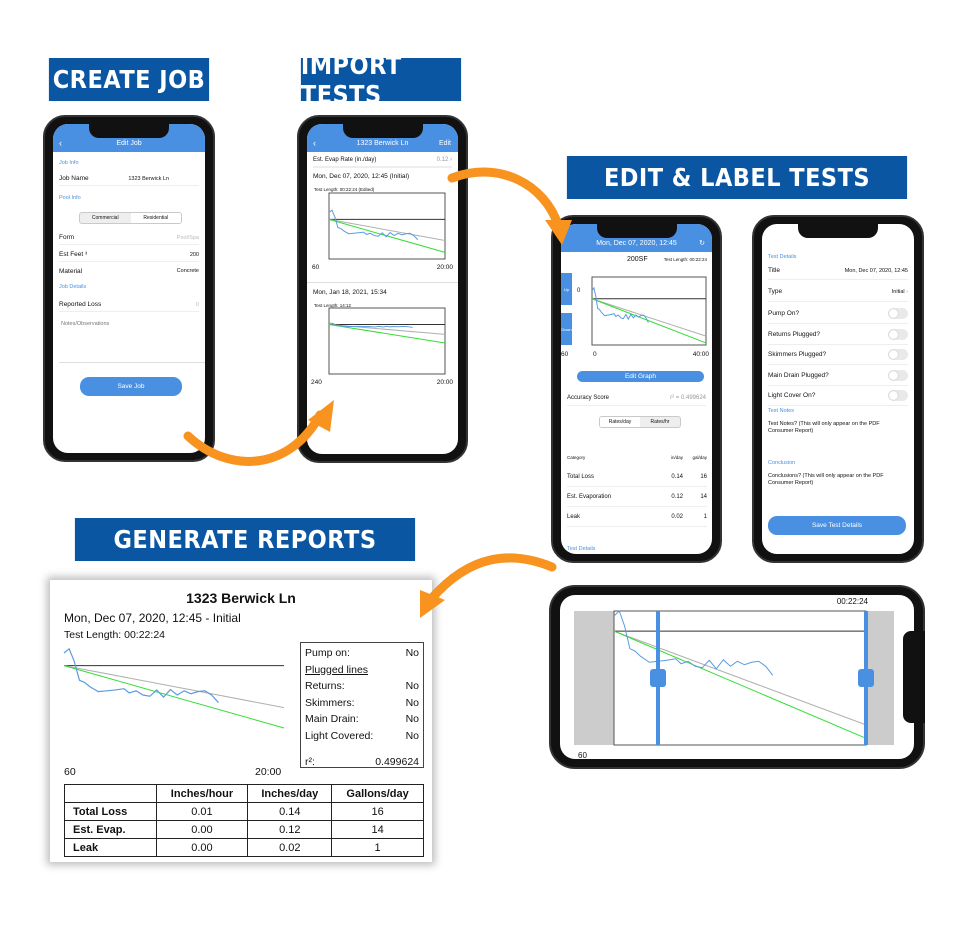 The width and height of the screenshot is (960, 926). Describe the element at coordinates (505, 198) in the screenshot. I see `arrow-import-to-edit` at that location.